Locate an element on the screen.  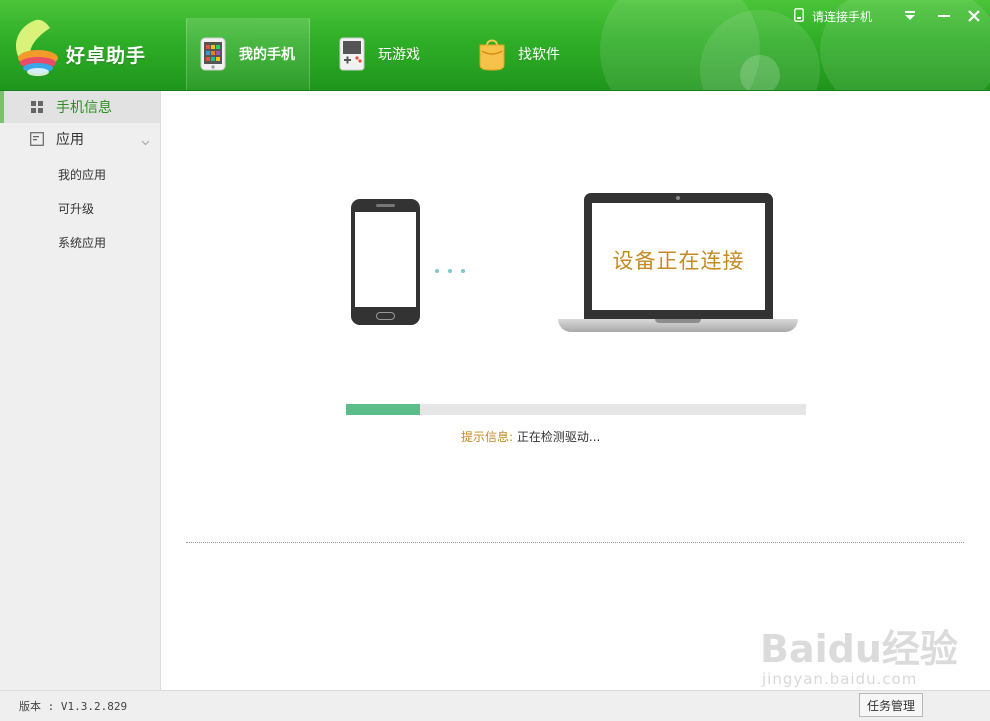
menu-dropdown-icon is located at coordinates (910, 15).